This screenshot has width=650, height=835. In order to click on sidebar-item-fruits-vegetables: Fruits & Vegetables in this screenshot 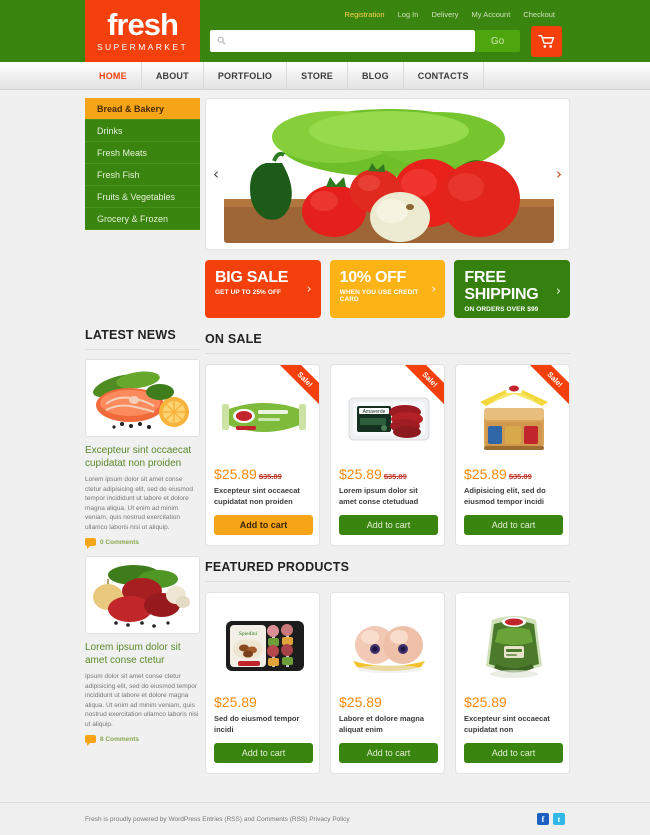, I will do `click(142, 197)`.